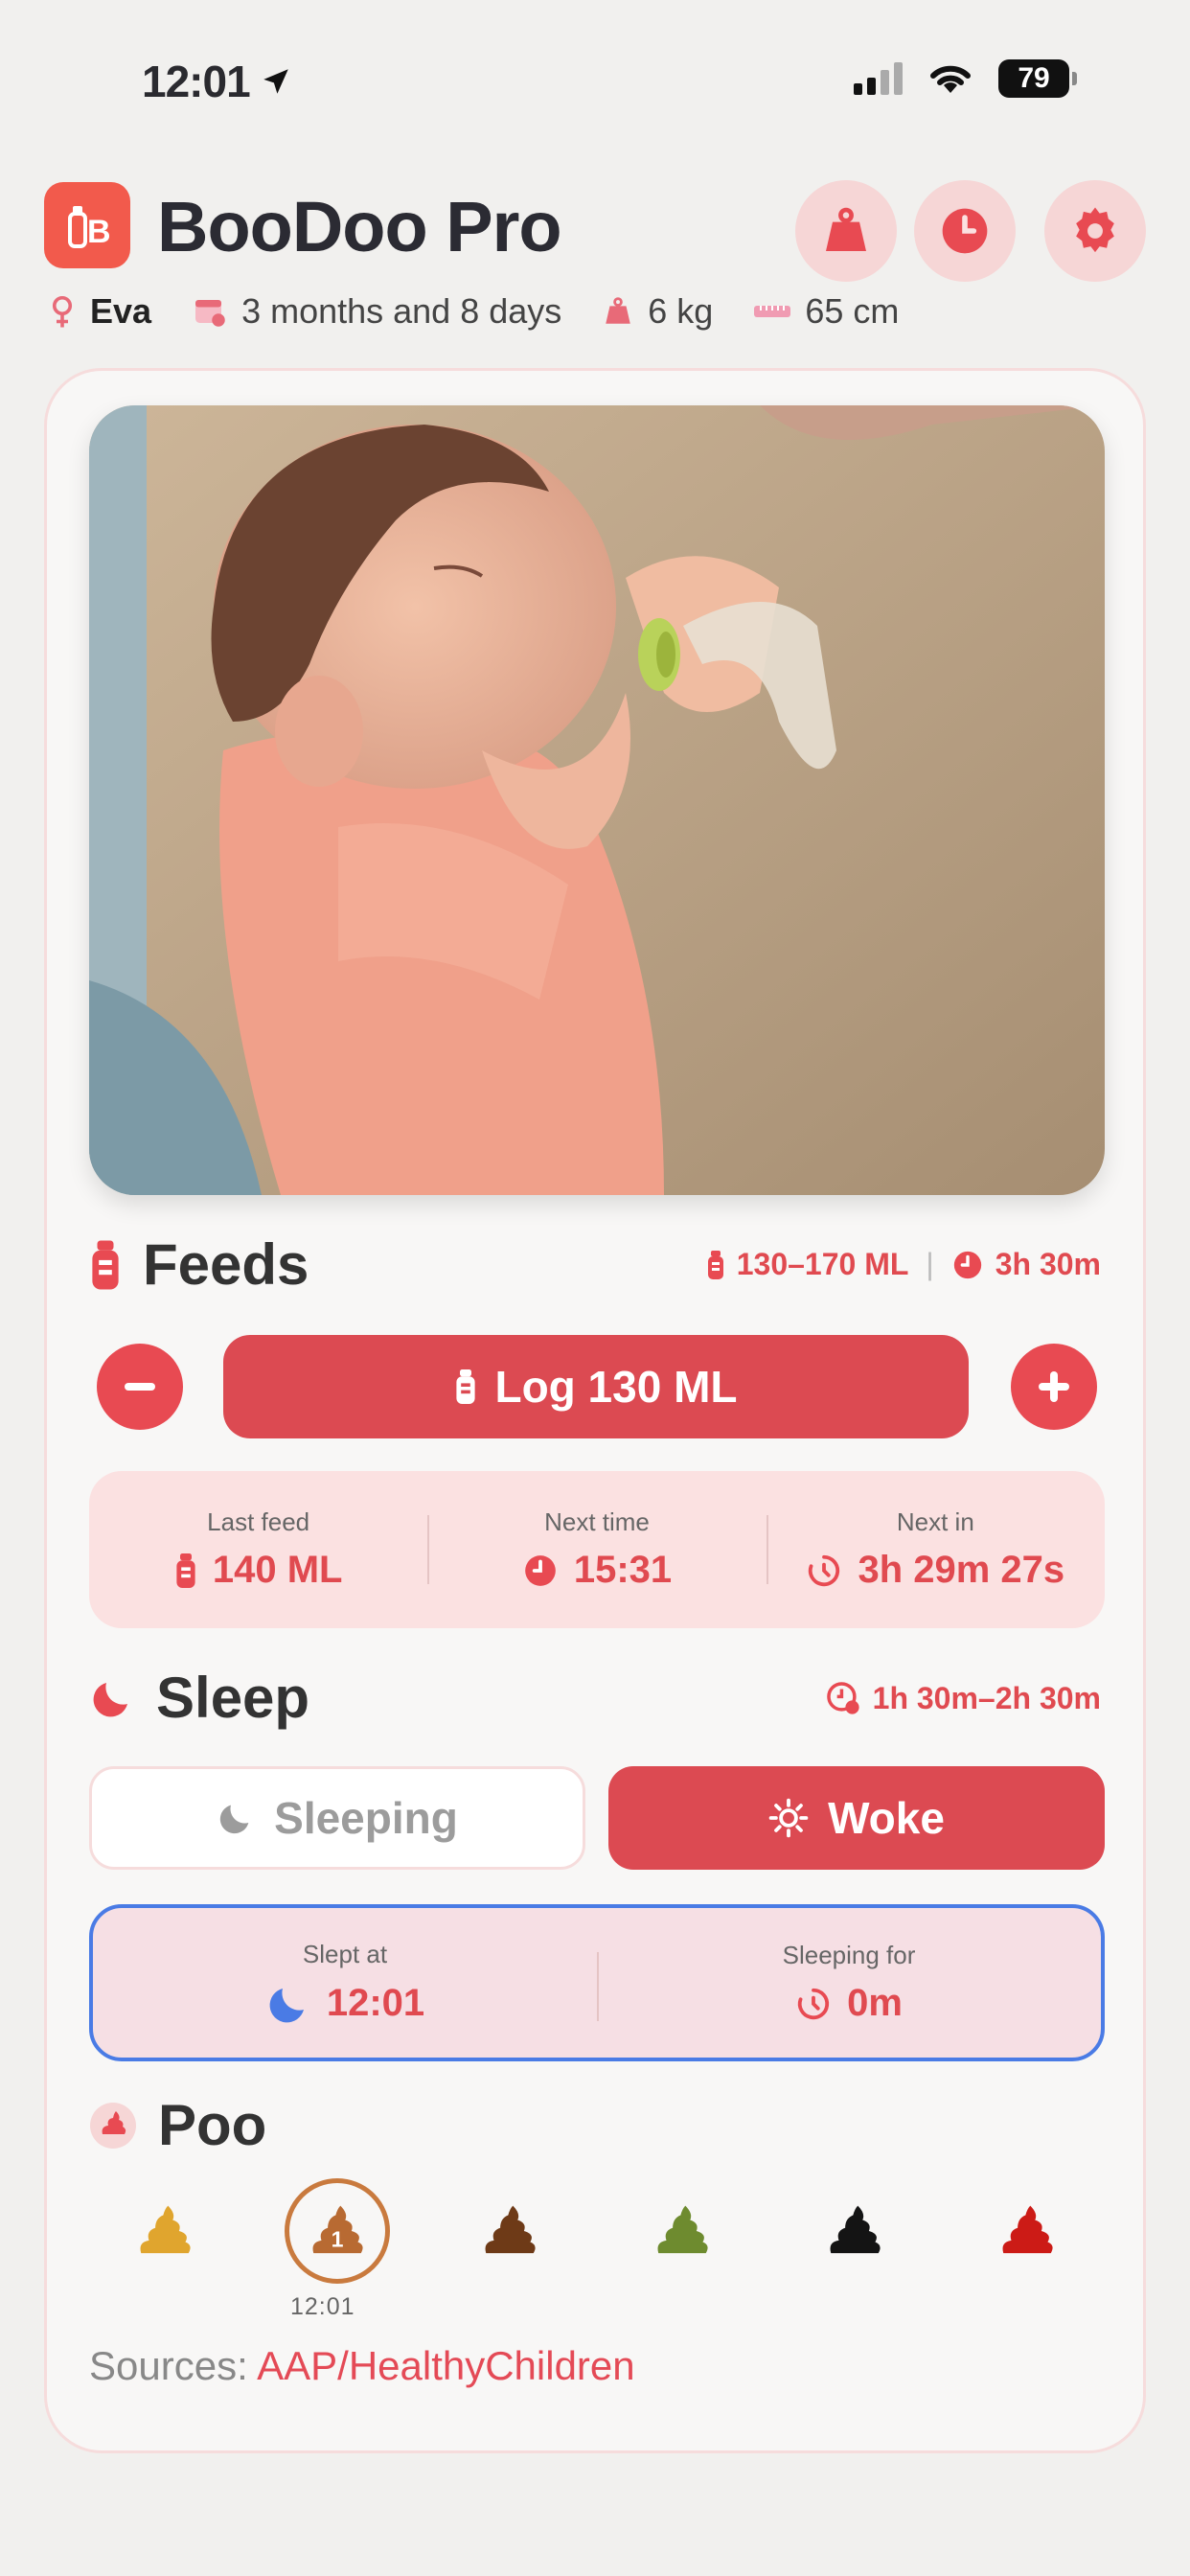 This screenshot has height=2576, width=1190. I want to click on baby-age: 3 months and 8 days, so click(402, 311).